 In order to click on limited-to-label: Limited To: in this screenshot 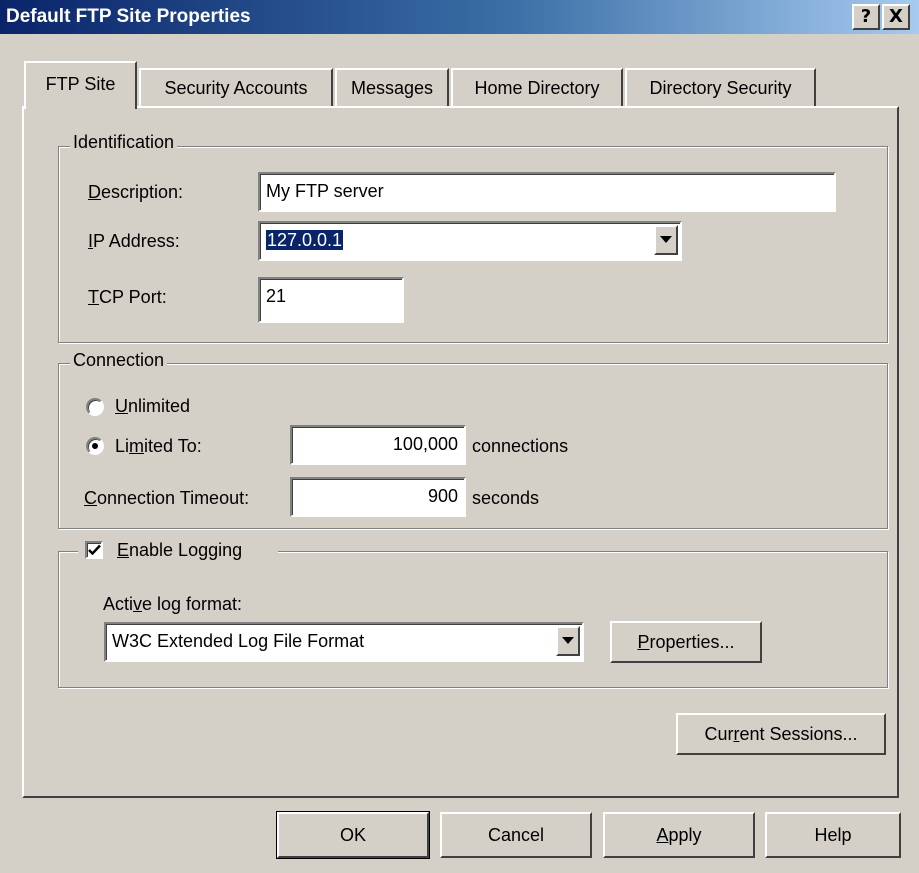, I will do `click(158, 446)`.